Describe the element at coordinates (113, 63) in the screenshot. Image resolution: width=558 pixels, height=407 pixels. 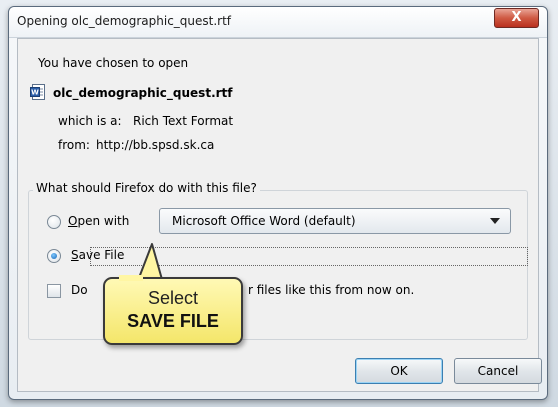
I see `intro-heading: You have chosen to open` at that location.